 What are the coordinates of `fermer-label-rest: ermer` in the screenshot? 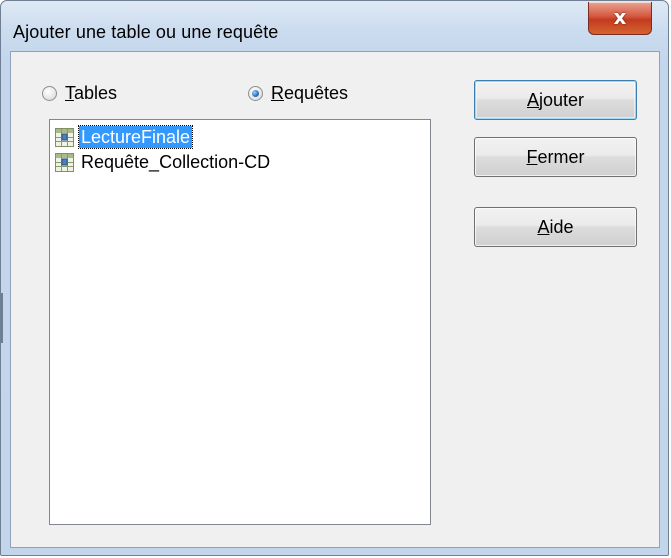 It's located at (561, 157).